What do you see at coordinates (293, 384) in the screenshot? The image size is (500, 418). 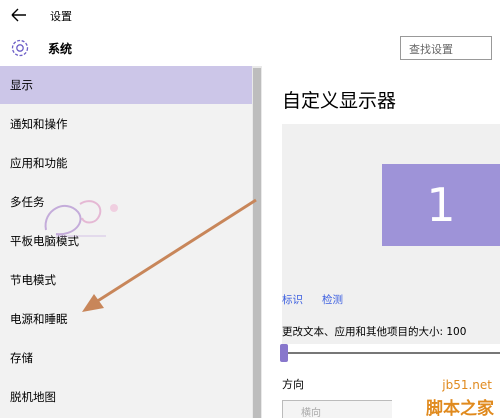 I see `orientation-label: 方向` at bounding box center [293, 384].